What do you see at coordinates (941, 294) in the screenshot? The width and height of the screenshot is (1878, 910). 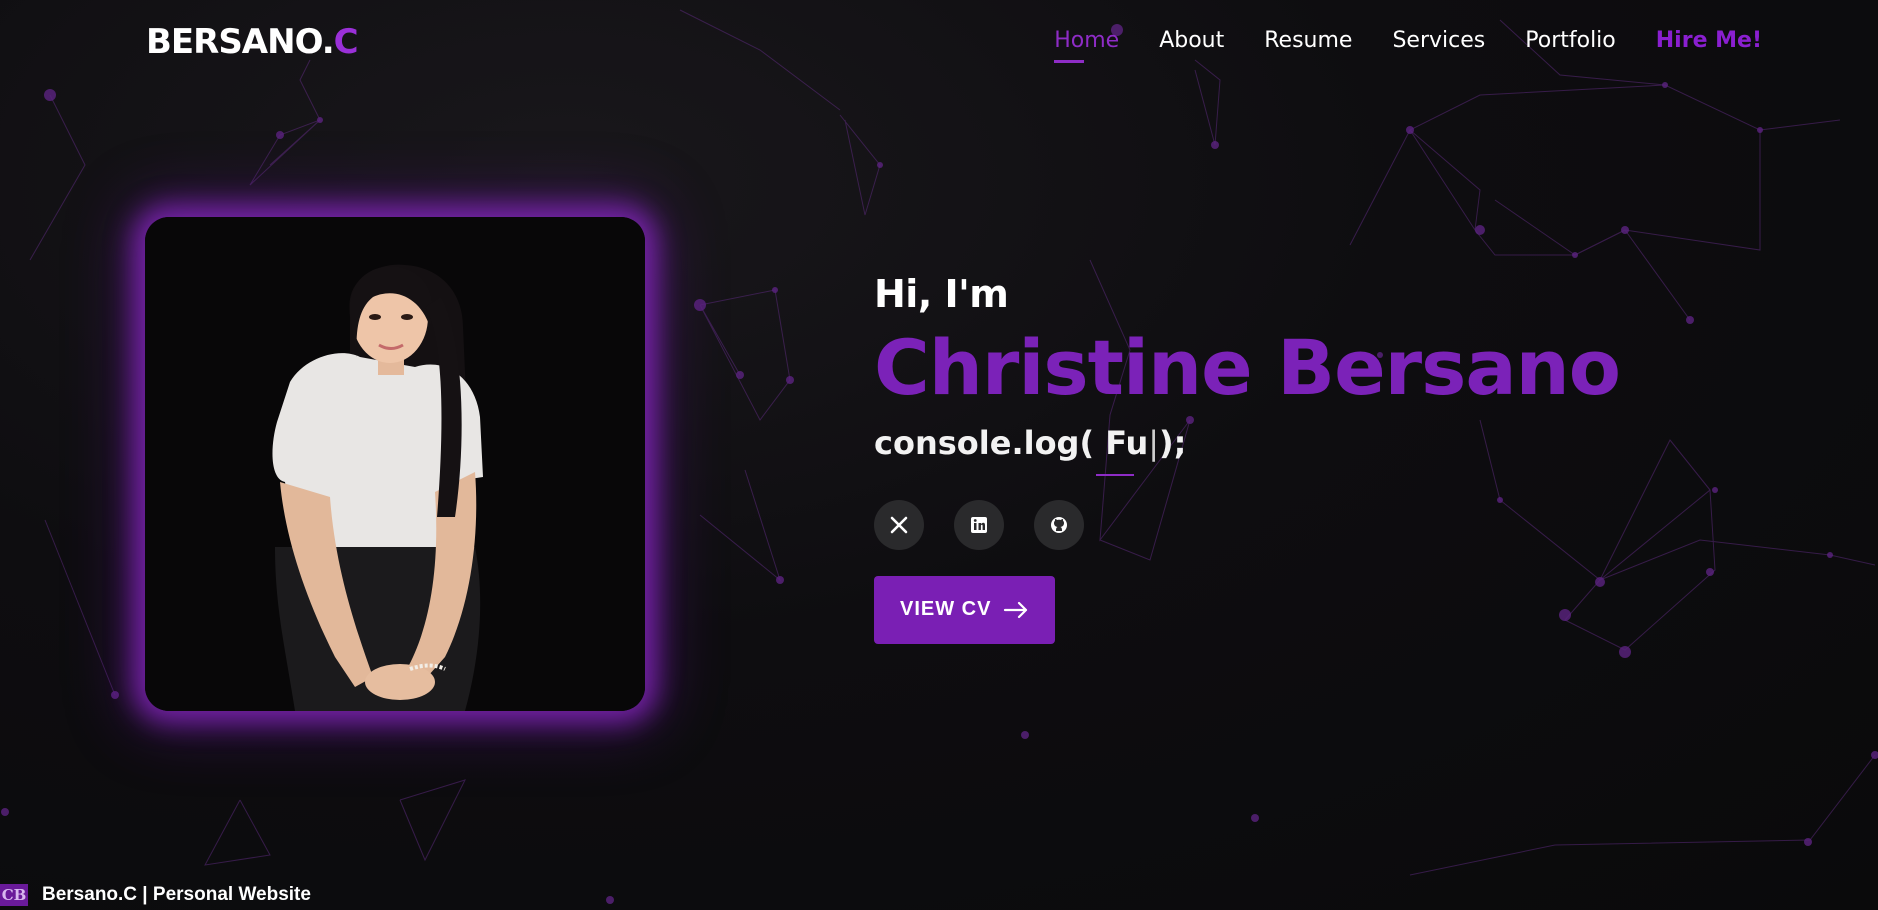 I see `hero-greeting: Hi, I'm` at bounding box center [941, 294].